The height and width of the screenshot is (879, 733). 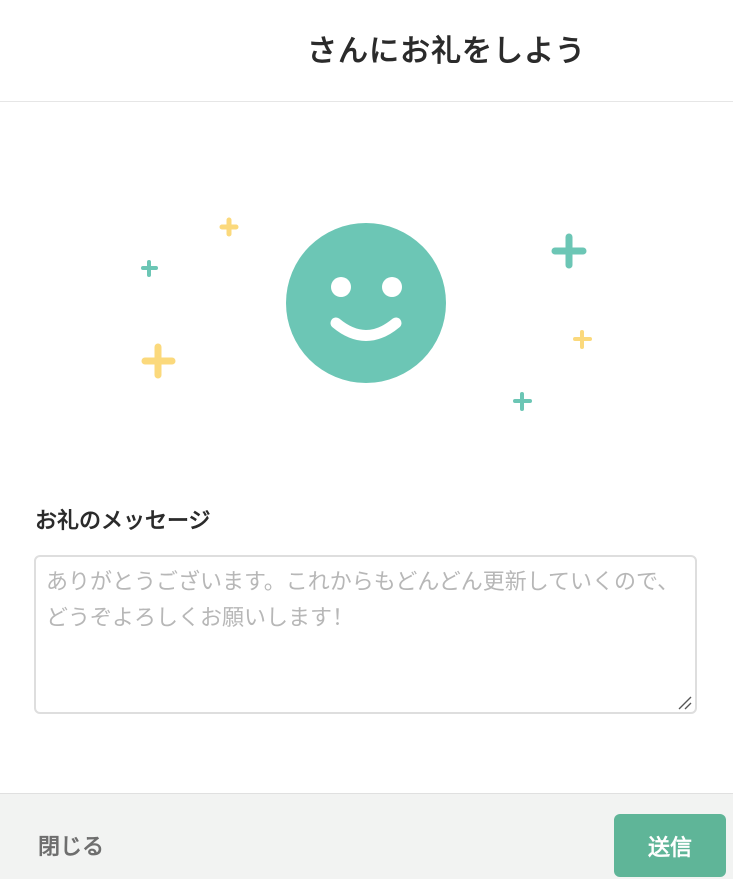 I want to click on smiley-face-icon, so click(x=366, y=303).